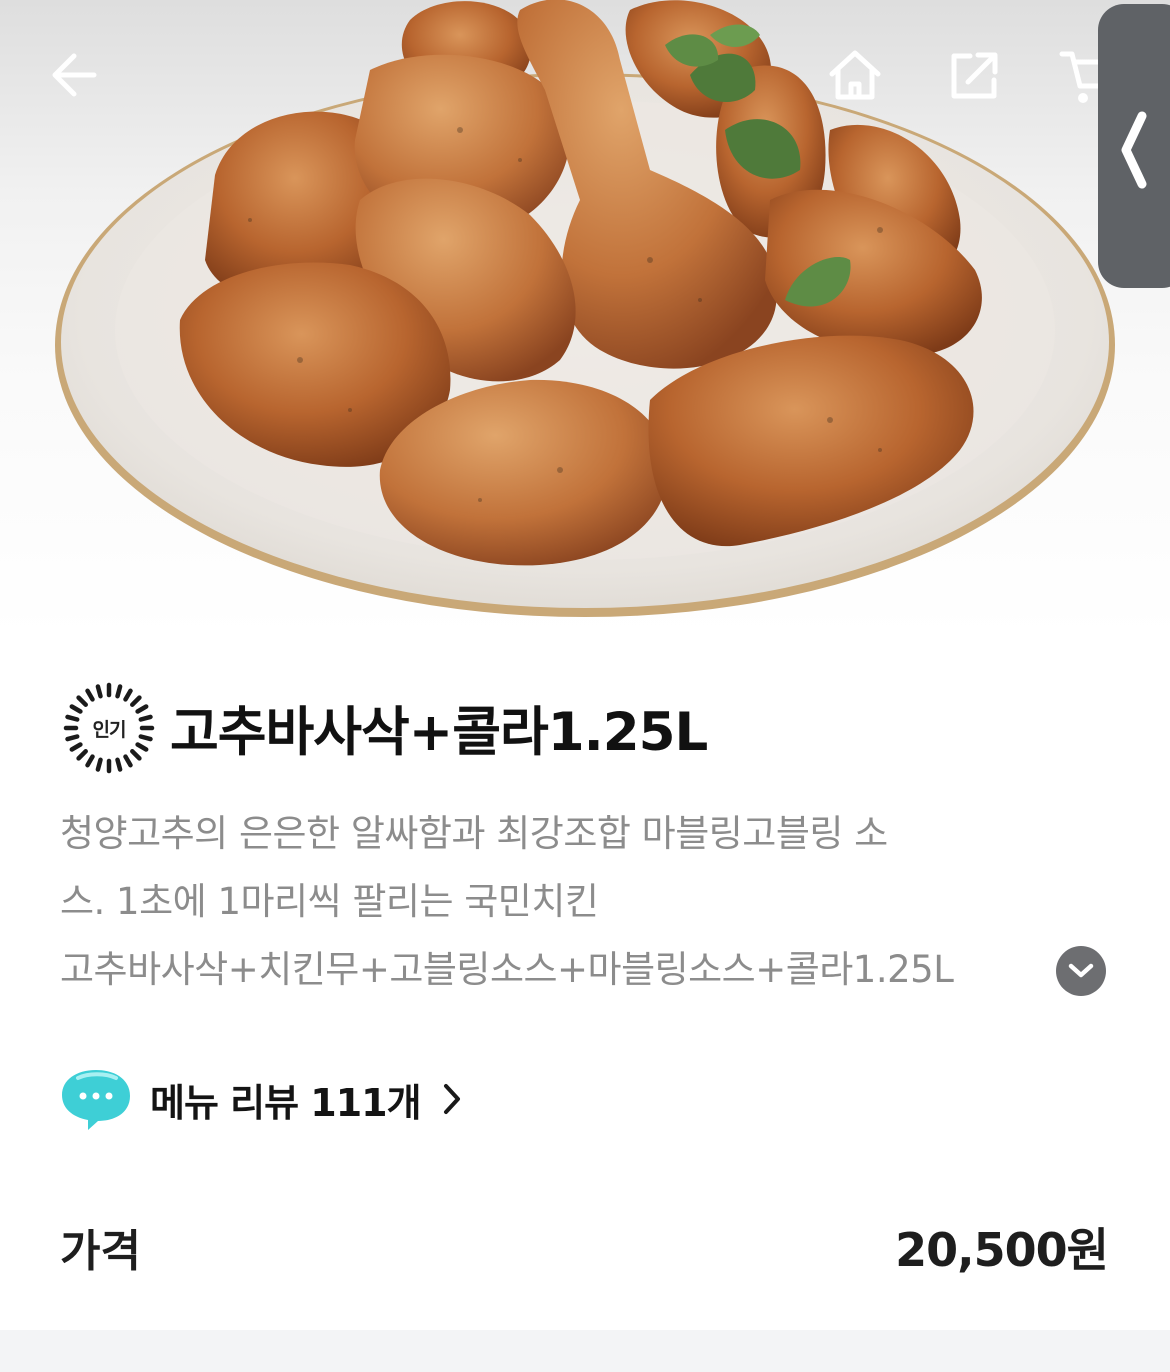 The height and width of the screenshot is (1372, 1170). Describe the element at coordinates (1134, 150) in the screenshot. I see `chevron-left-icon` at that location.